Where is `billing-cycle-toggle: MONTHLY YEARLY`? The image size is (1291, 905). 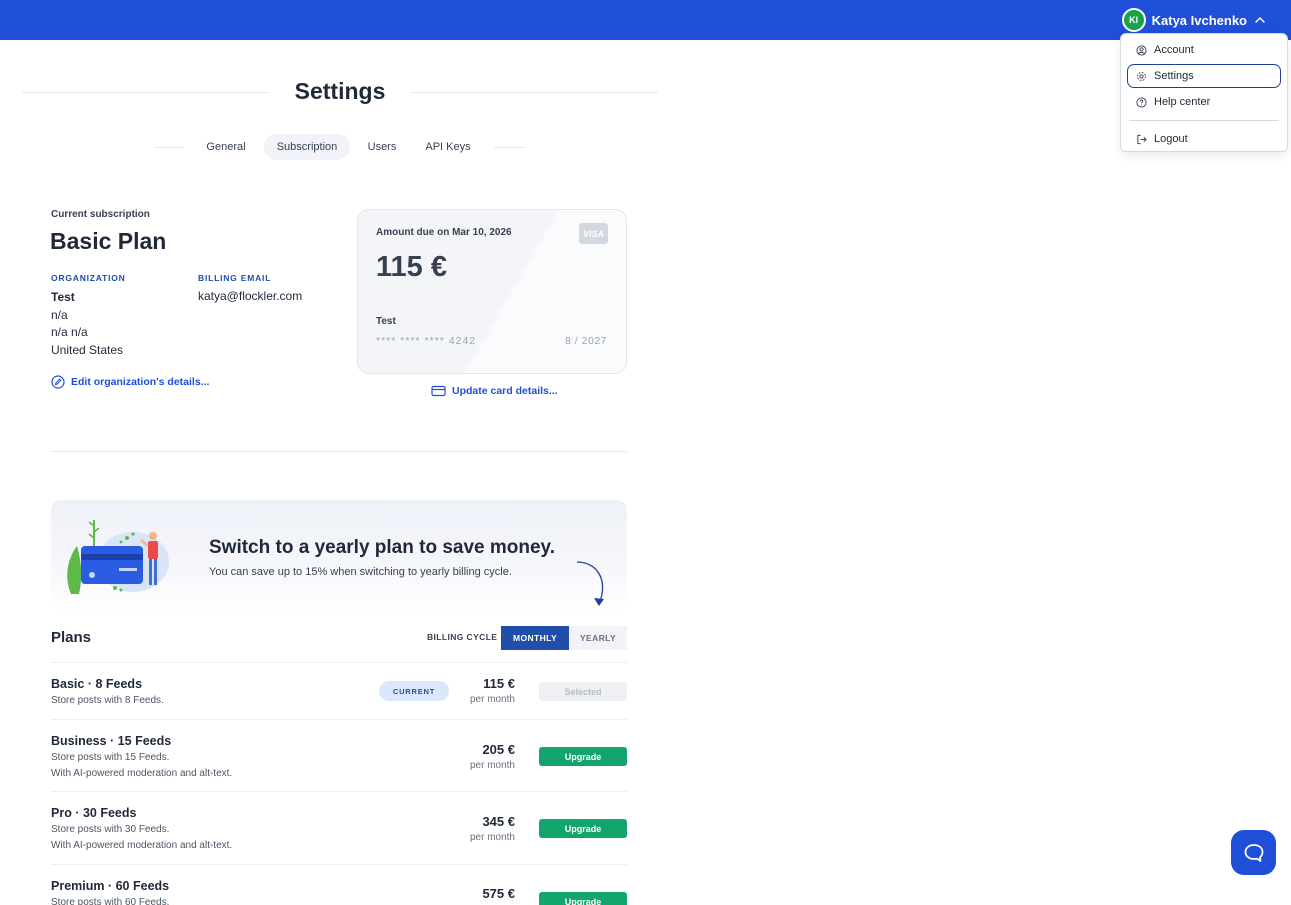 billing-cycle-toggle: MONTHLY YEARLY is located at coordinates (564, 638).